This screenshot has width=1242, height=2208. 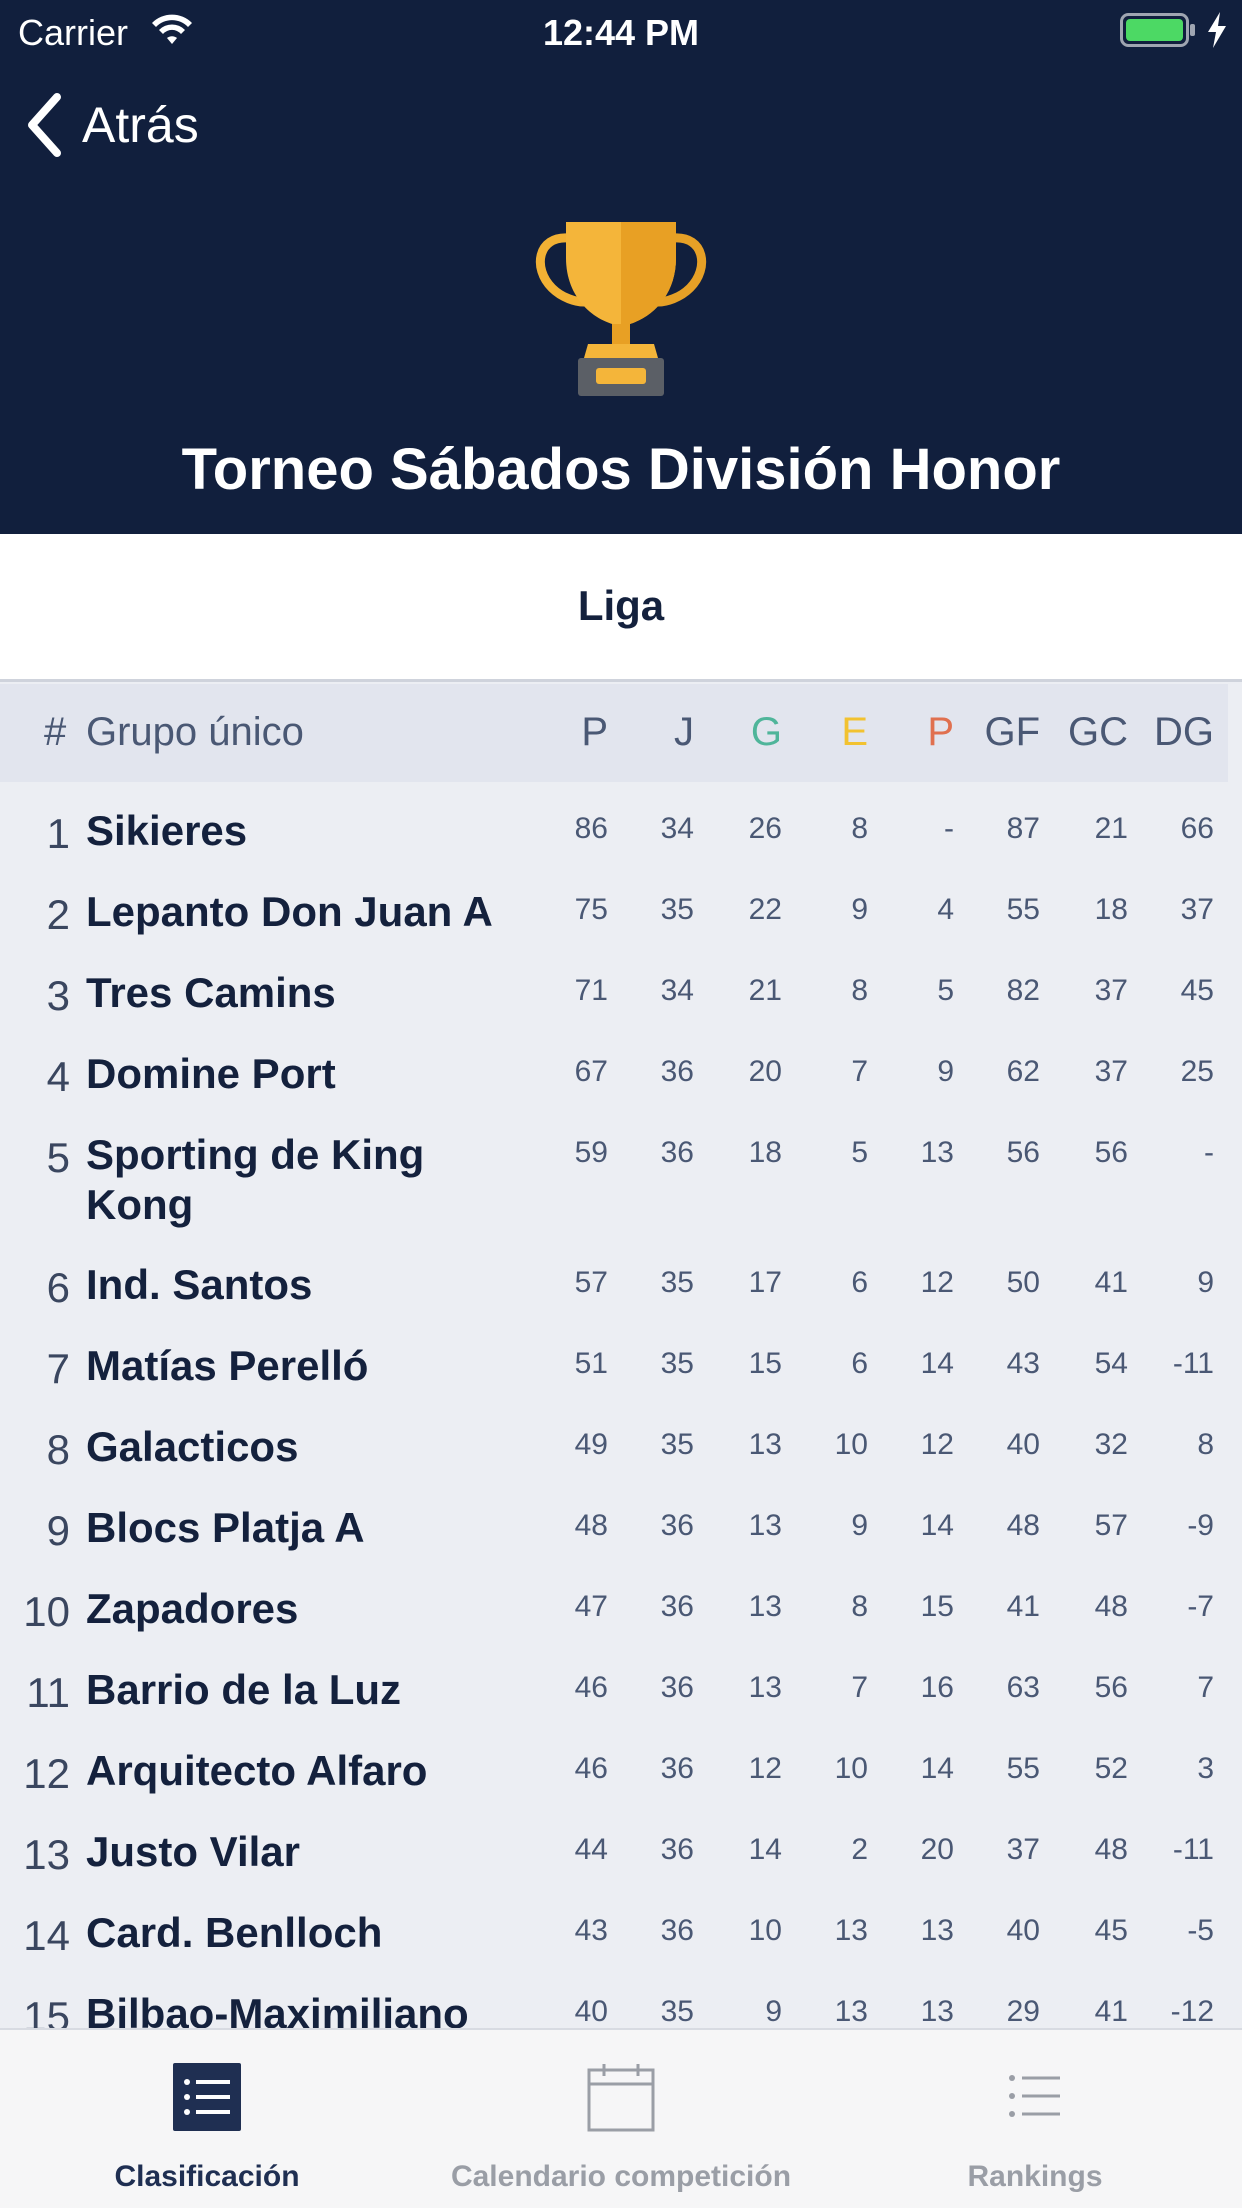 What do you see at coordinates (621, 1701) in the screenshot?
I see `table-row: 11 Barrio de la Luz 46 36 13 7 16 63 56 7` at bounding box center [621, 1701].